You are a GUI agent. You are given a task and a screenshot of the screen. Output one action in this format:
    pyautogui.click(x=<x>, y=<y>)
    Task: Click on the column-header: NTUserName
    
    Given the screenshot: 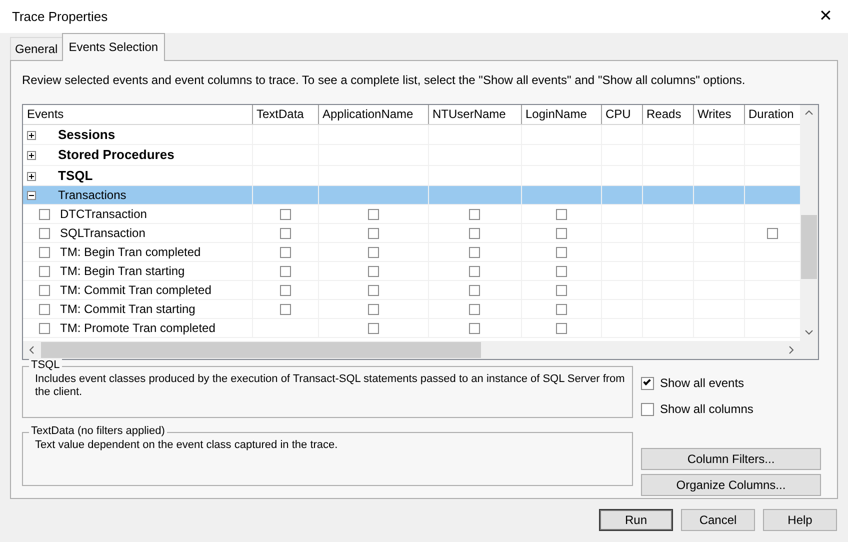 What is the action you would take?
    pyautogui.click(x=474, y=114)
    